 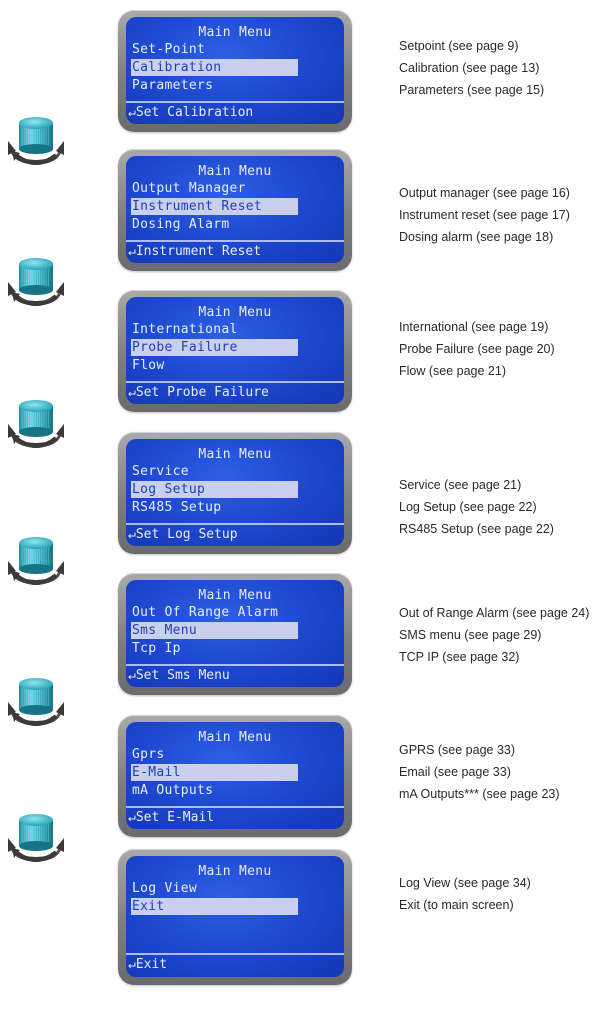 What do you see at coordinates (172, 790) in the screenshot?
I see `lcd-menu-item: mA Outputs` at bounding box center [172, 790].